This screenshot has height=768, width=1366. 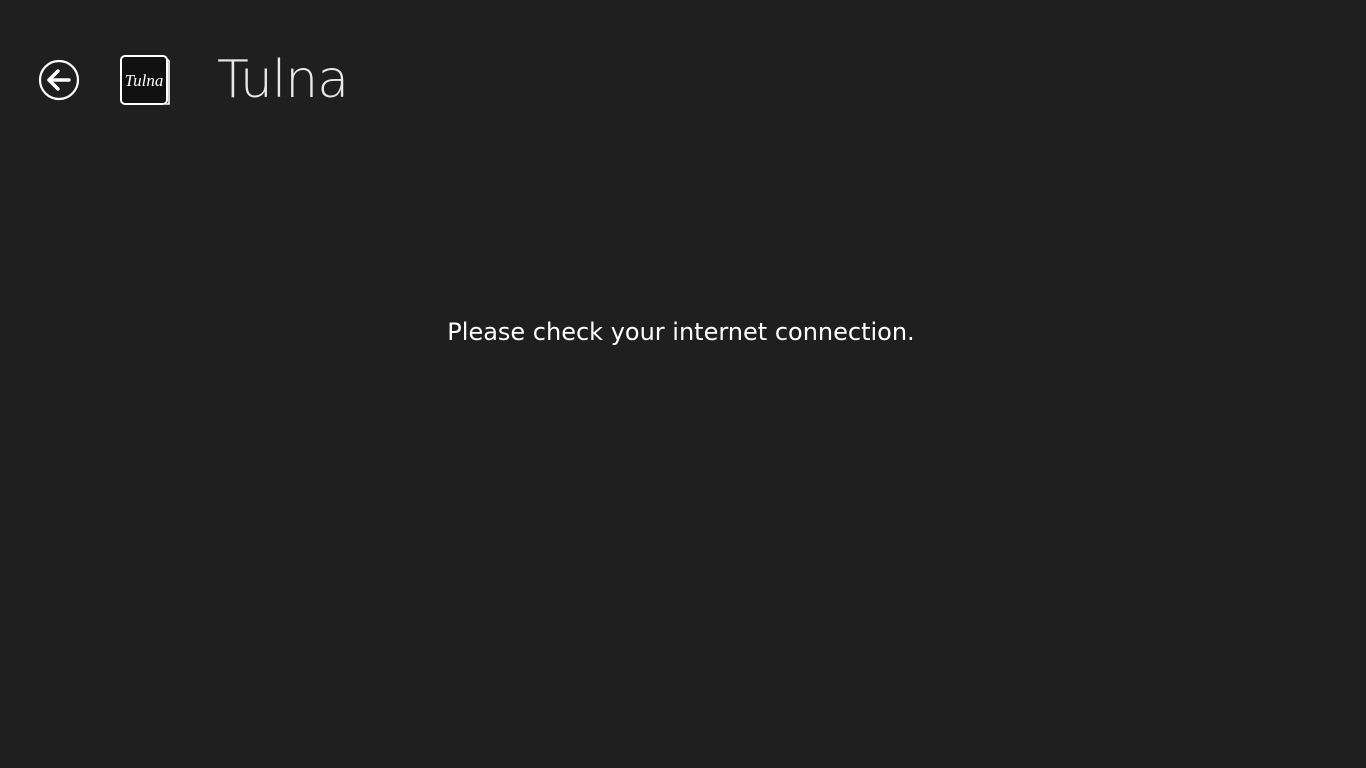 I want to click on back-arrow-circle-icon, so click(x=59, y=80).